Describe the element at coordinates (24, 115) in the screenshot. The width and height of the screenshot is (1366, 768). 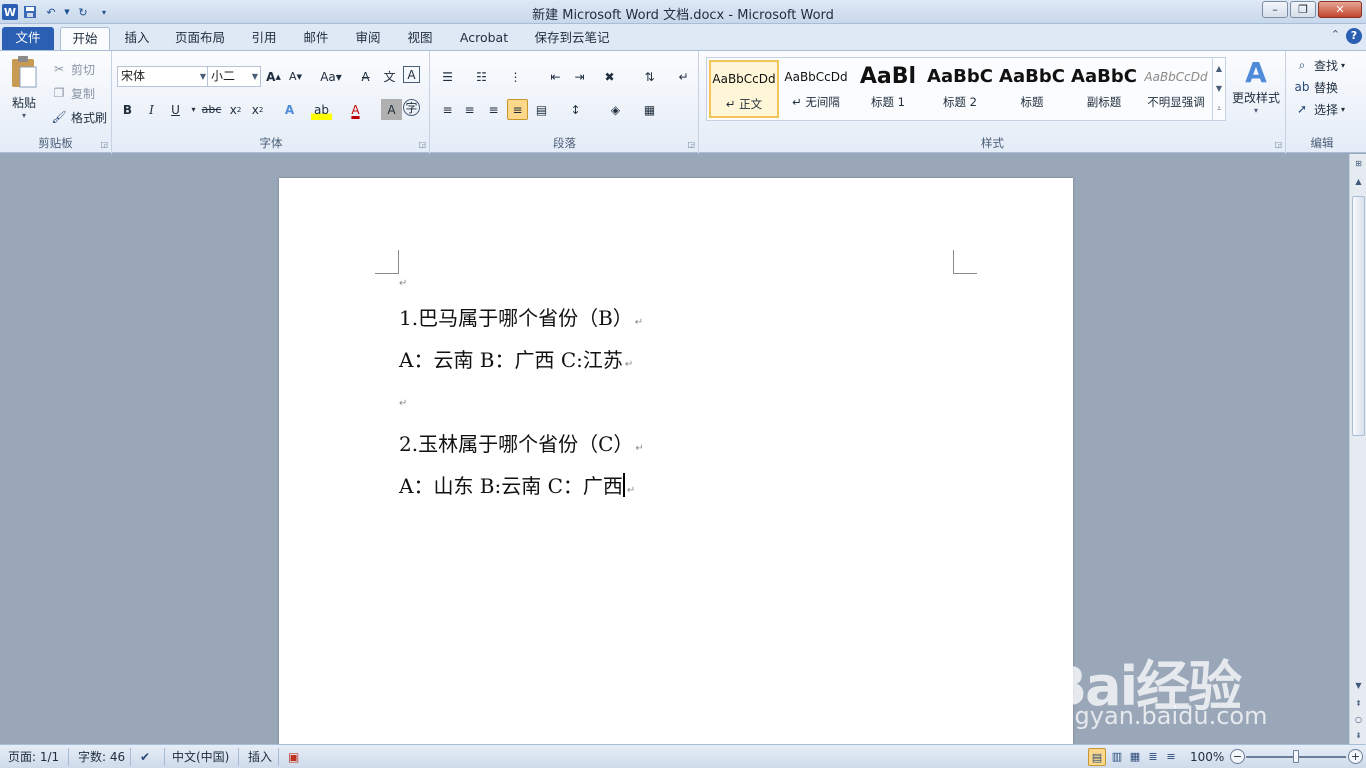
I see `paste-dropdown-icon: ▾` at that location.